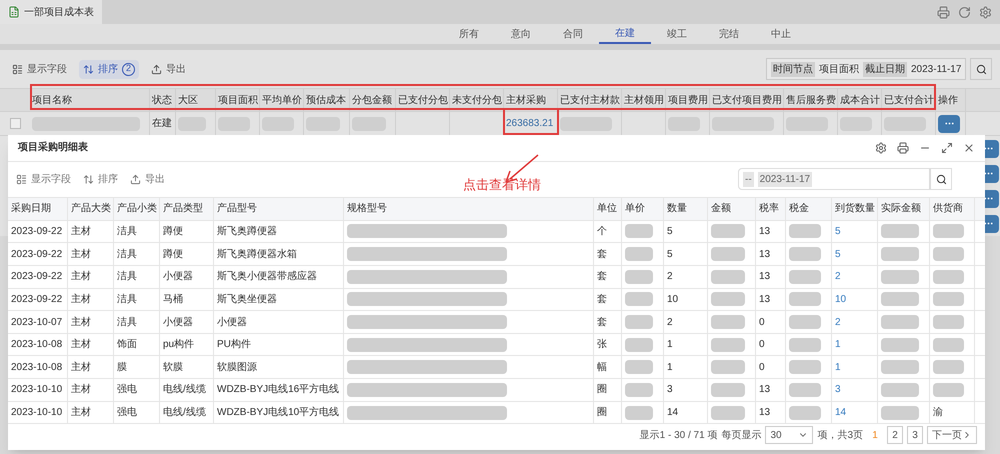 The height and width of the screenshot is (454, 1000). Describe the element at coordinates (178, 345) in the screenshot. I see `table-cell-text: pu构件` at that location.